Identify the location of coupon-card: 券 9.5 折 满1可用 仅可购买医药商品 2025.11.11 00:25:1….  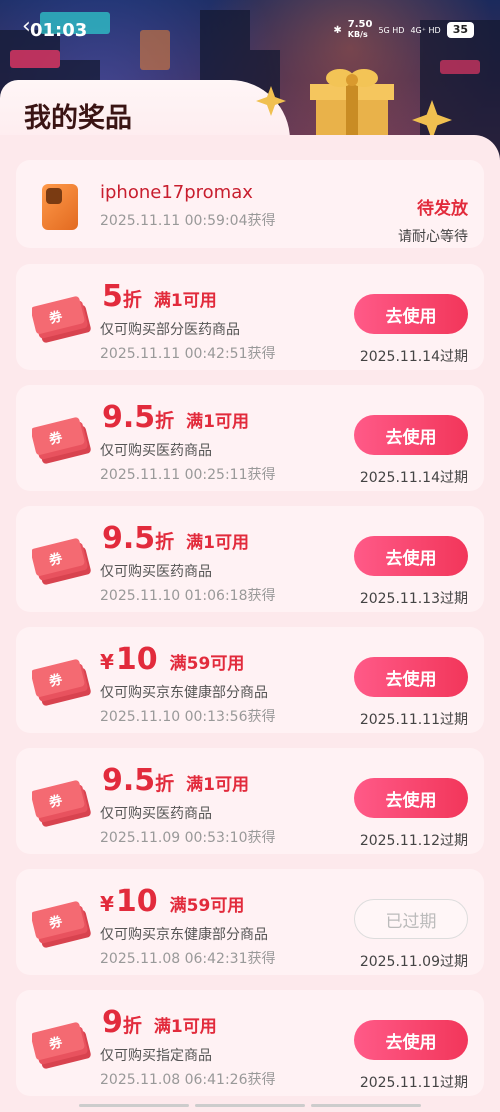
(250, 438).